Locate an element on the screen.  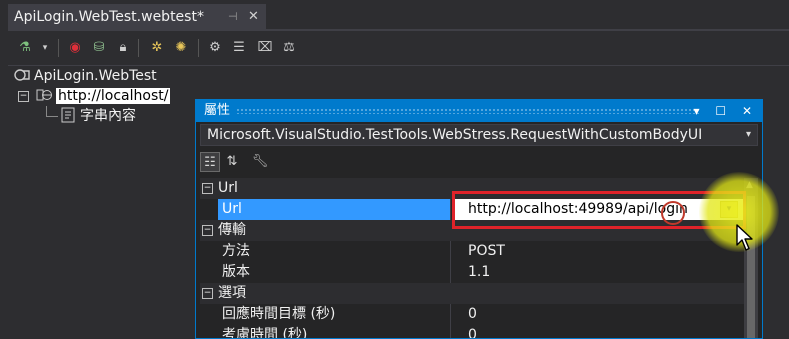
dropdown-arrow-icon: ▾ is located at coordinates (45, 48).